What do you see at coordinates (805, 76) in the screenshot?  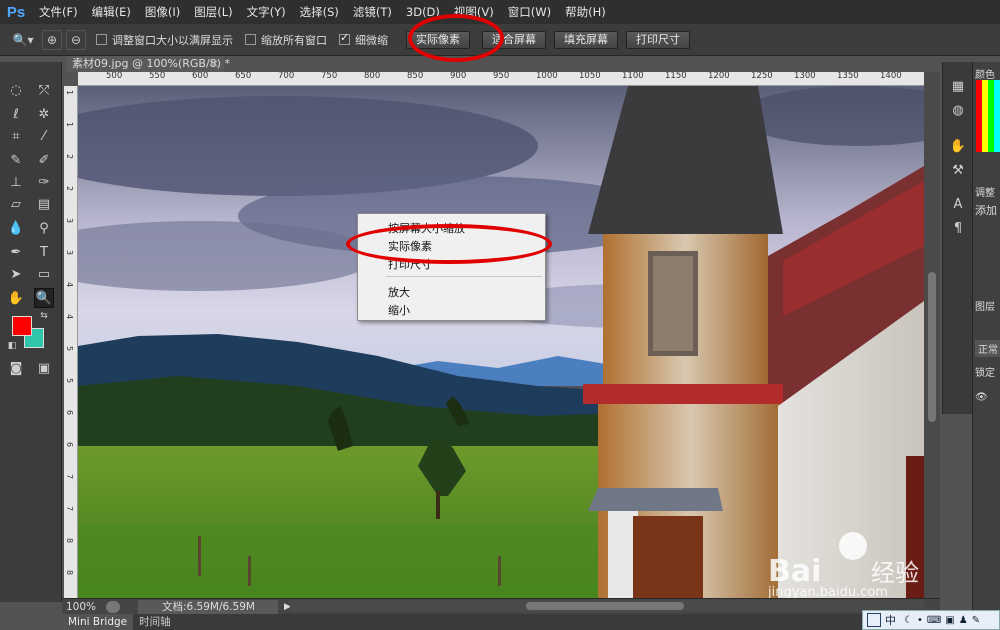 I see `ruler-tick-label: 1300` at bounding box center [805, 76].